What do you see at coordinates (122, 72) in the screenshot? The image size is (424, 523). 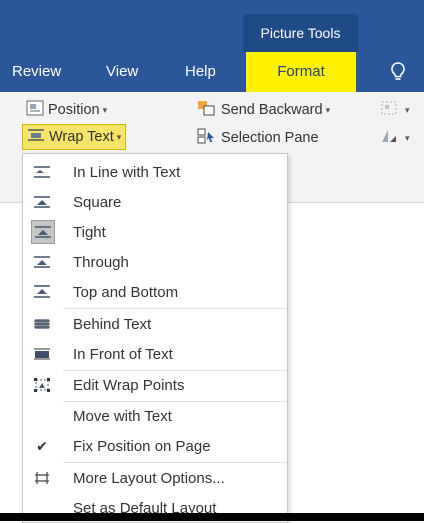 I see `tab-view: View` at bounding box center [122, 72].